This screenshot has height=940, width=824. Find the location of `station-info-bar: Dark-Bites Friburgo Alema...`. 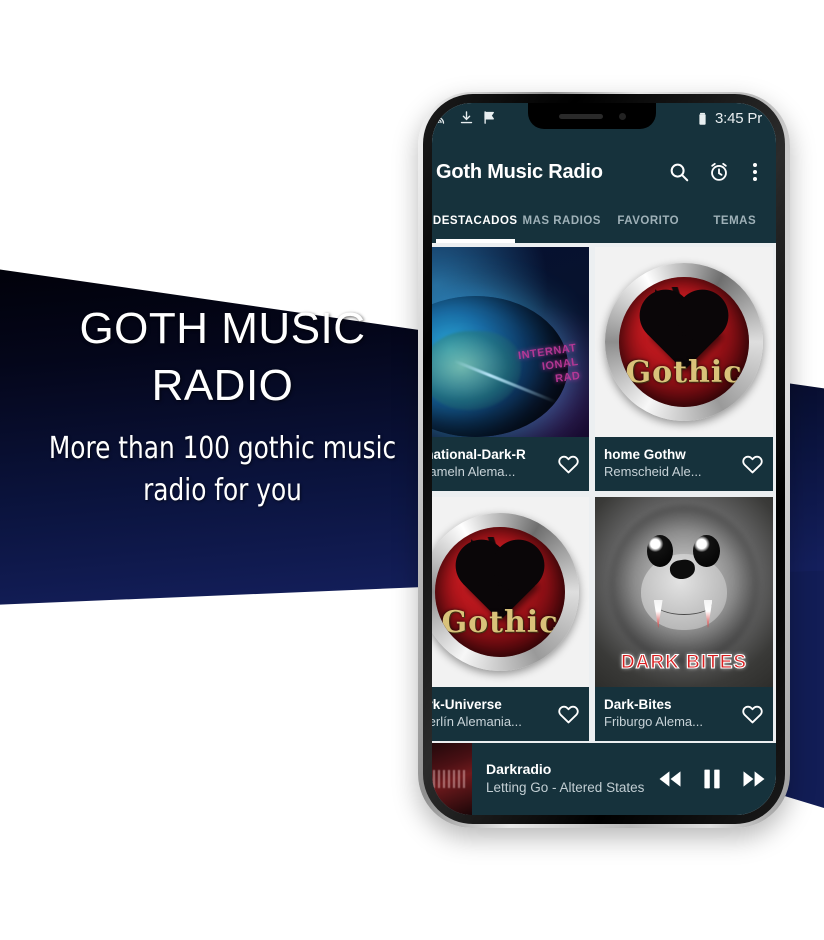

station-info-bar: Dark-Bites Friburgo Alema... is located at coordinates (684, 714).